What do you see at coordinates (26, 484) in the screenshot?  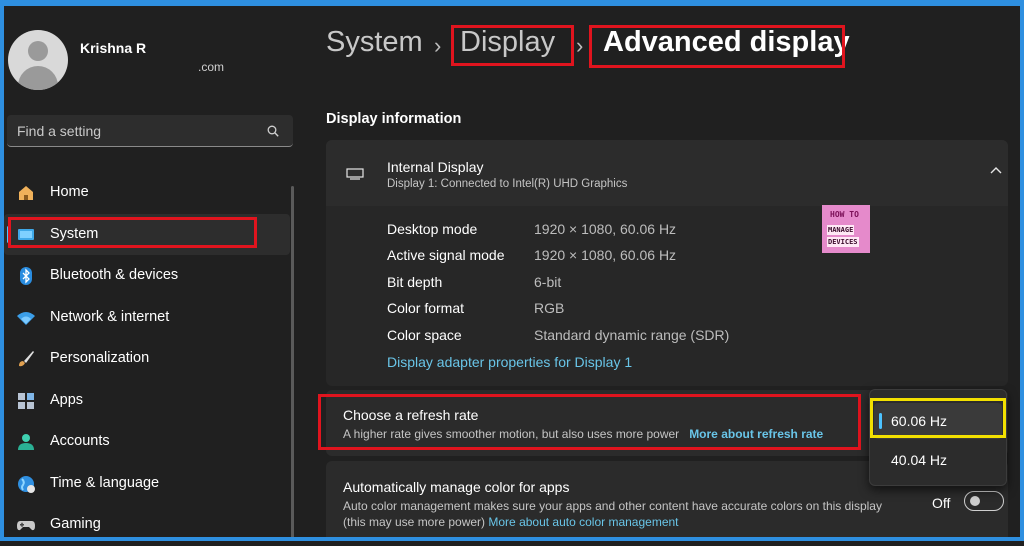 I see `globe-icon` at bounding box center [26, 484].